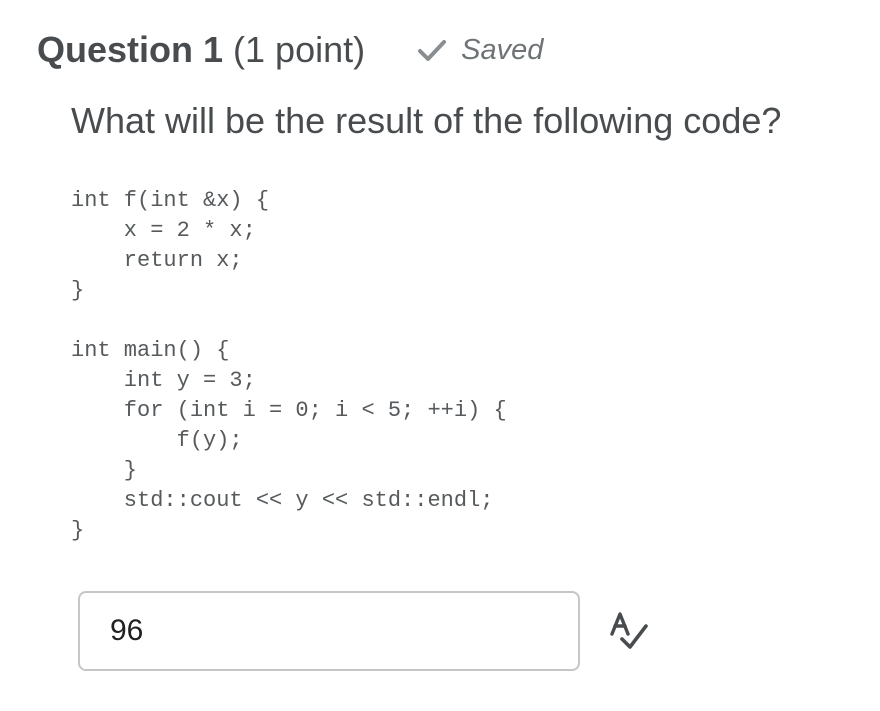  I want to click on code-line: return x;, so click(157, 260).